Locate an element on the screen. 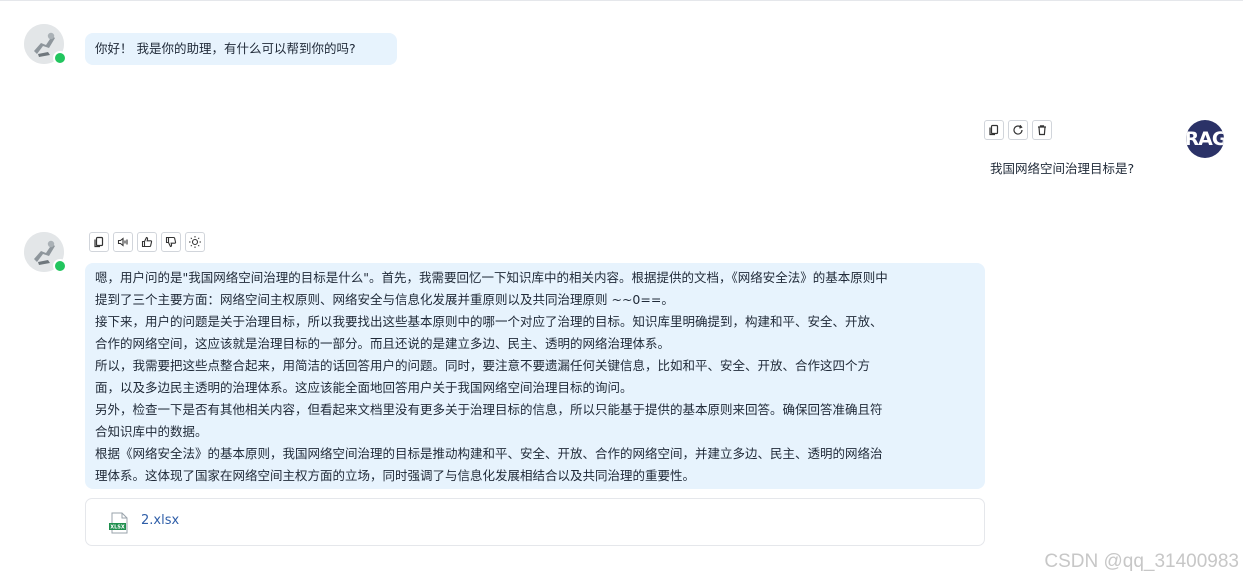  insight-button is located at coordinates (195, 242).